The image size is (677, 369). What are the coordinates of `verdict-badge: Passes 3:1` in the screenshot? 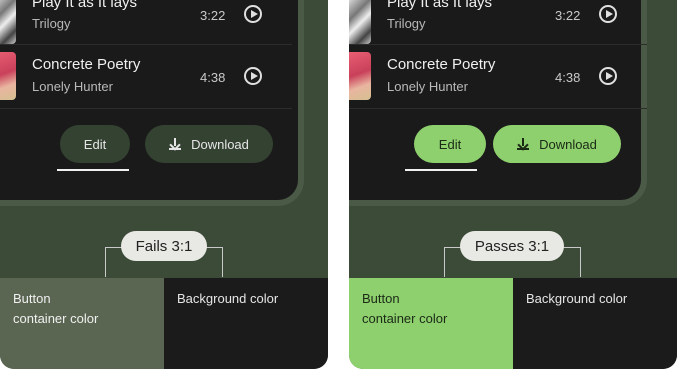 It's located at (512, 246).